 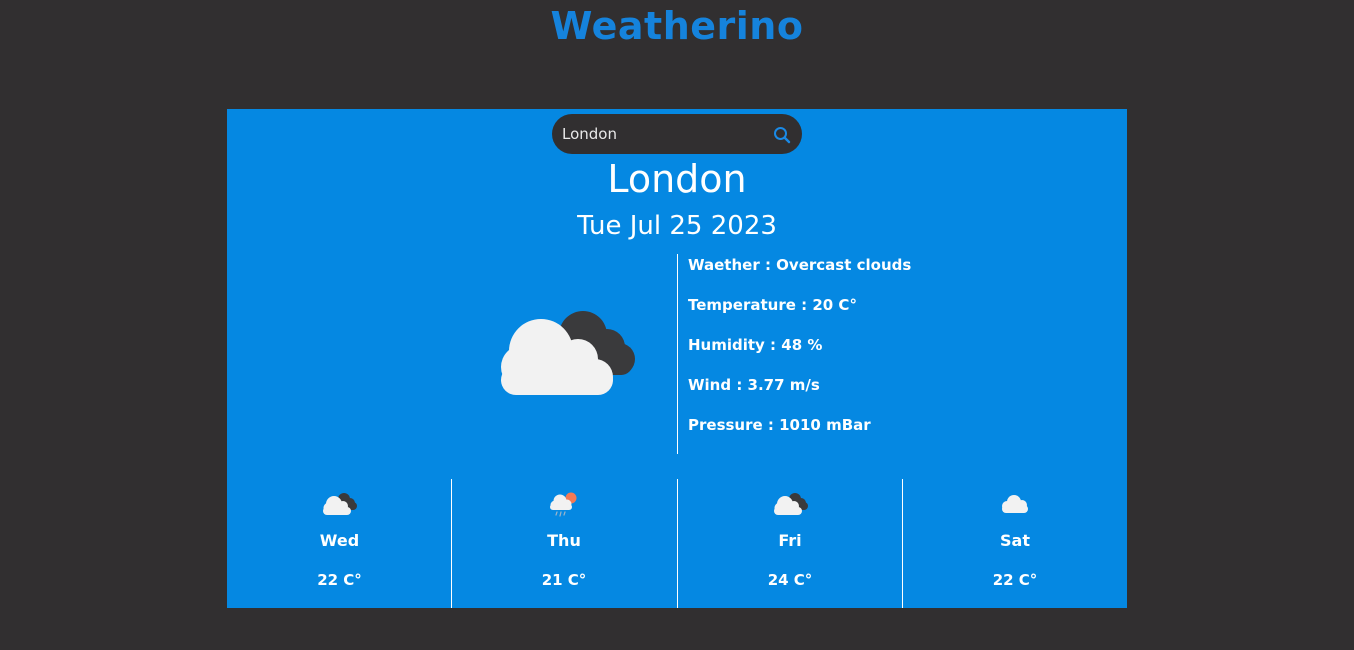 I want to click on sun-rain-icon, so click(x=565, y=504).